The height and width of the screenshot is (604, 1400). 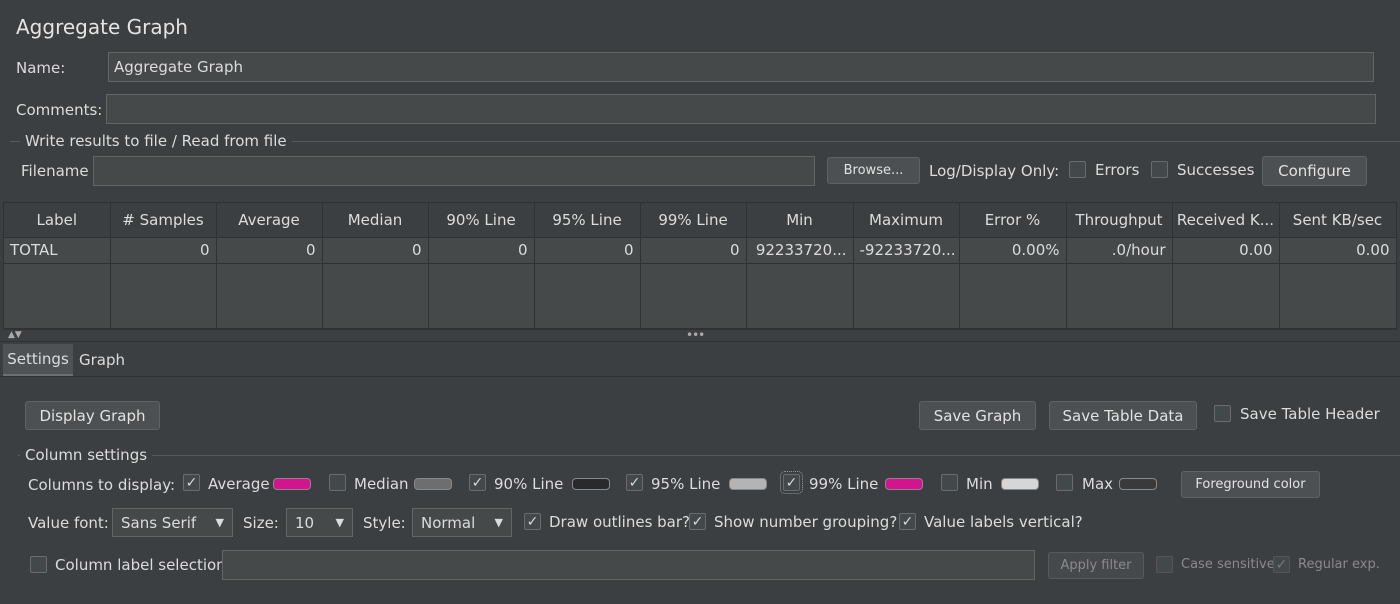 What do you see at coordinates (1250, 484) in the screenshot?
I see `foreground-color-button: Foreground color` at bounding box center [1250, 484].